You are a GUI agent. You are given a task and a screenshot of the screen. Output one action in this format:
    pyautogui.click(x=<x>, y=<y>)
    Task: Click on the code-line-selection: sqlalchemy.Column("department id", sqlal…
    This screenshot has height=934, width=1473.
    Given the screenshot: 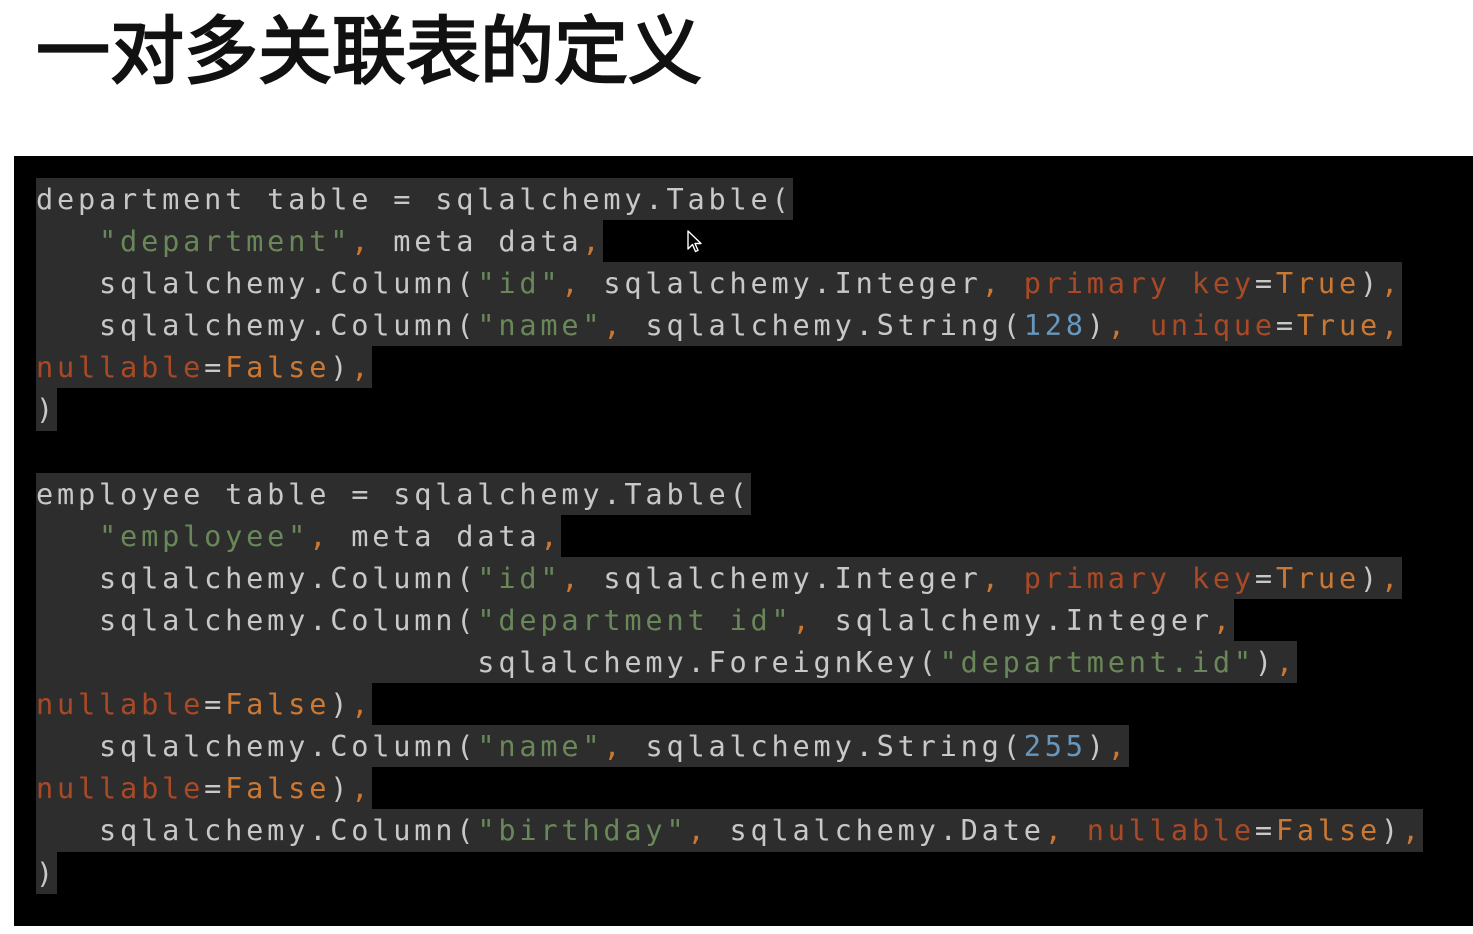 What is the action you would take?
    pyautogui.click(x=635, y=620)
    